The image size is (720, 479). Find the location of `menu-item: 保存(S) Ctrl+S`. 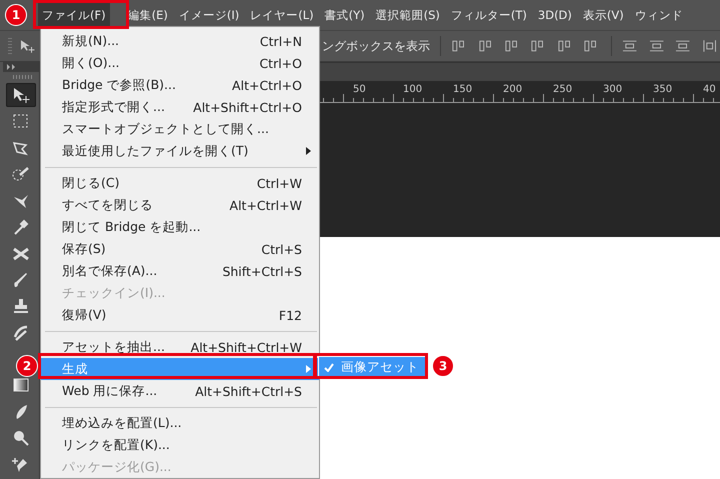

menu-item: 保存(S) Ctrl+S is located at coordinates (180, 249).